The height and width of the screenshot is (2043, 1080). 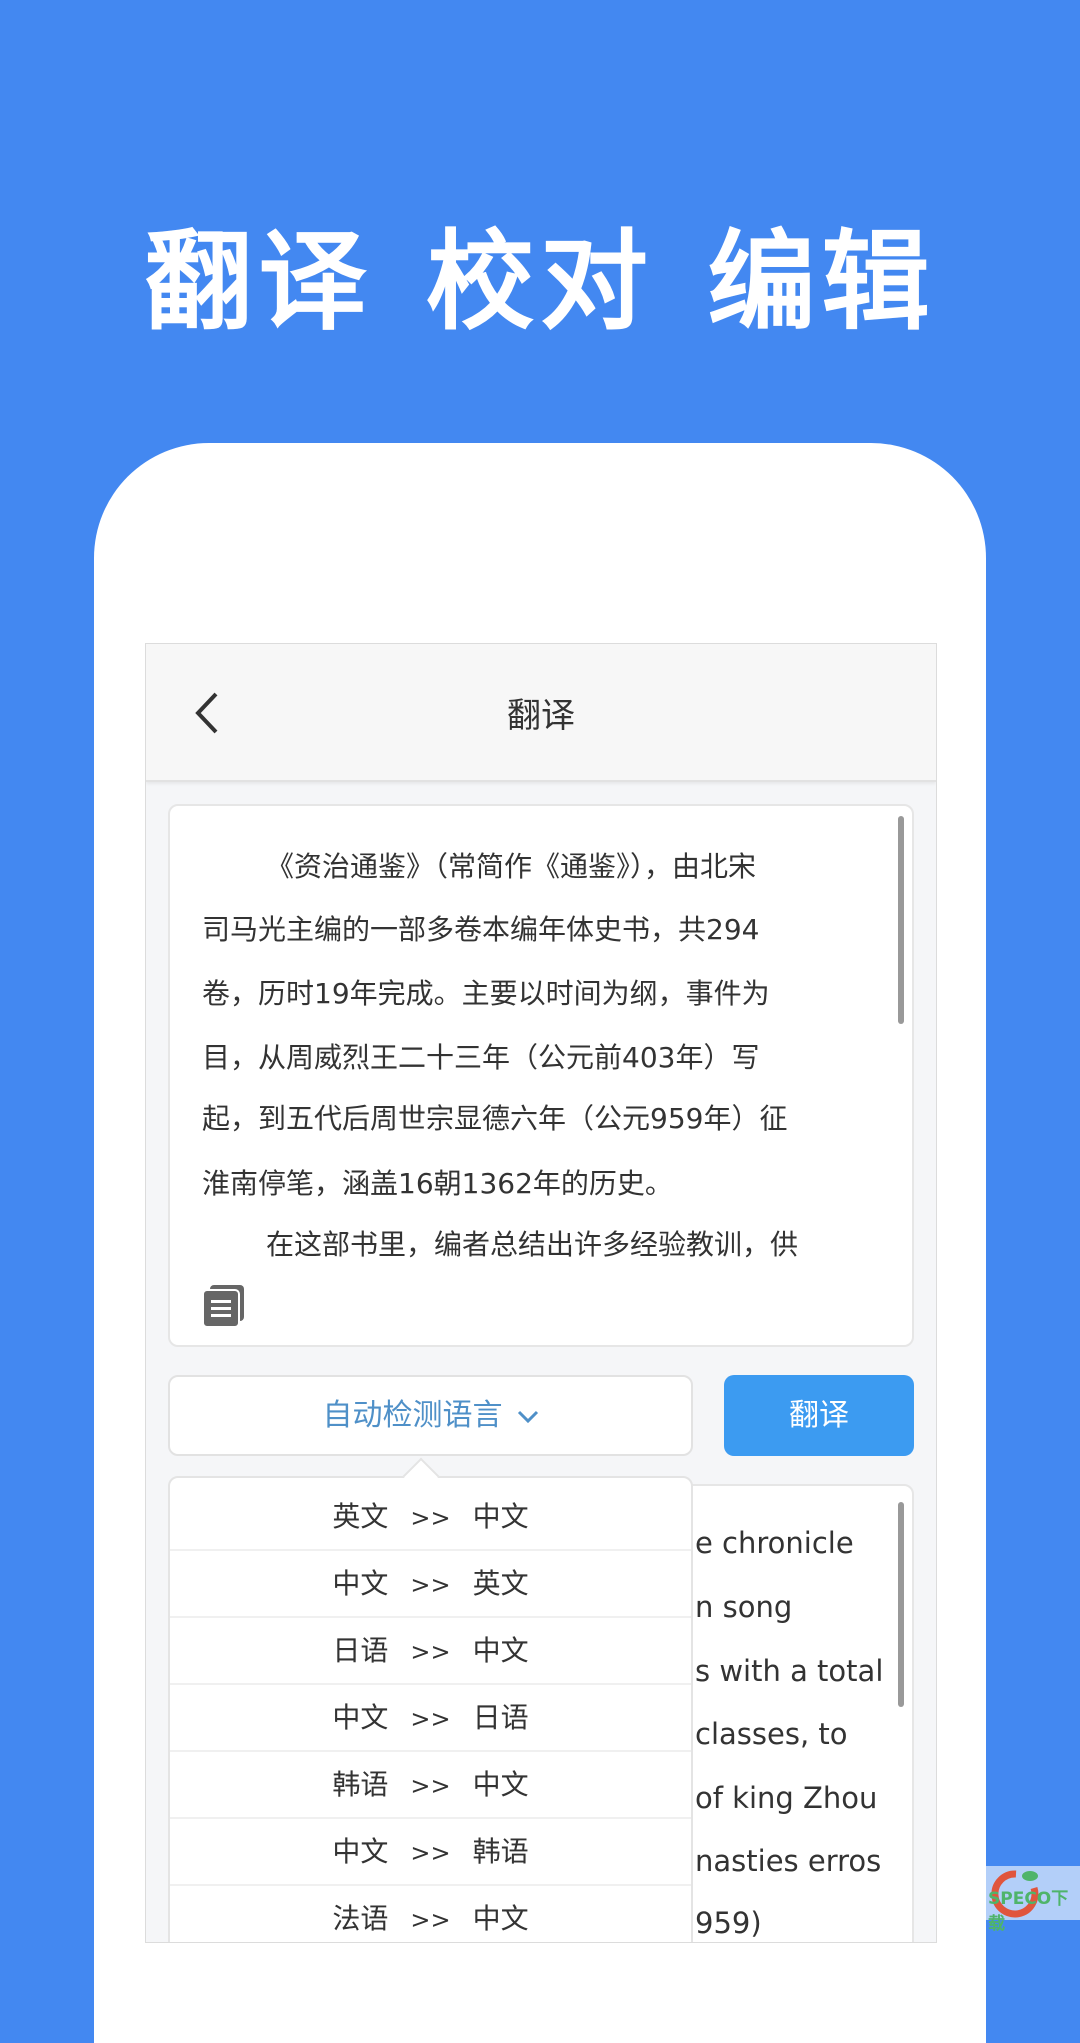 I want to click on option-fr-zh: 法语 >> 中文, so click(x=430, y=1914).